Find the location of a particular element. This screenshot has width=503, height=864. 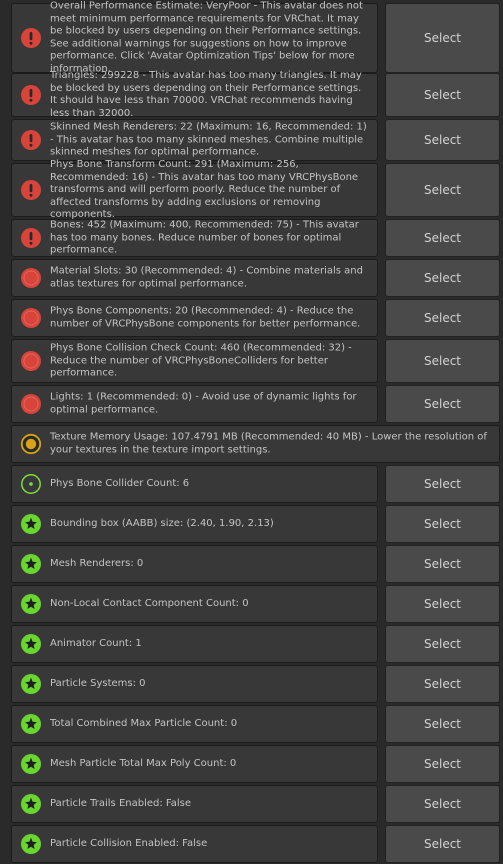

warning-text: Non-Local Contact Component Count: 0 is located at coordinates (149, 603).